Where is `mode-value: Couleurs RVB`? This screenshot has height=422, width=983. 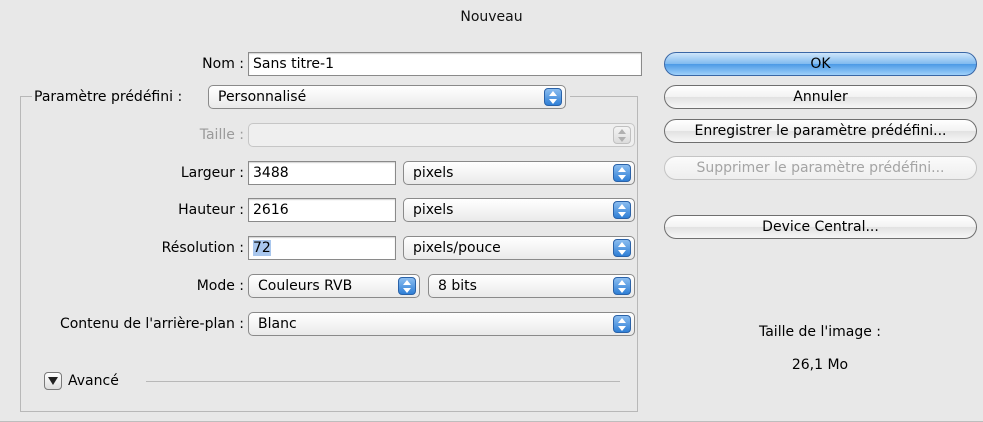
mode-value: Couleurs RVB is located at coordinates (305, 286).